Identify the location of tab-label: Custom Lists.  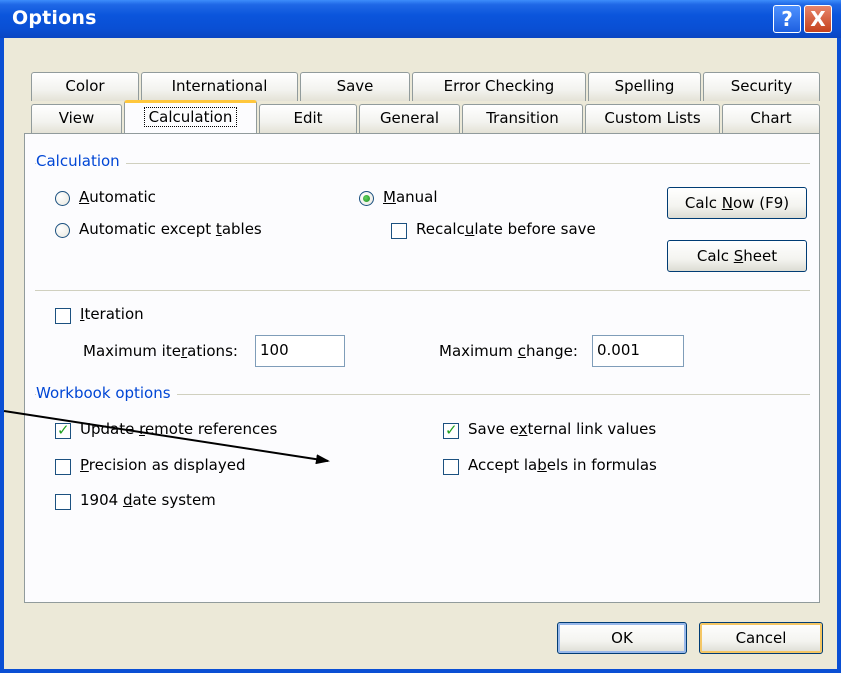
(652, 118).